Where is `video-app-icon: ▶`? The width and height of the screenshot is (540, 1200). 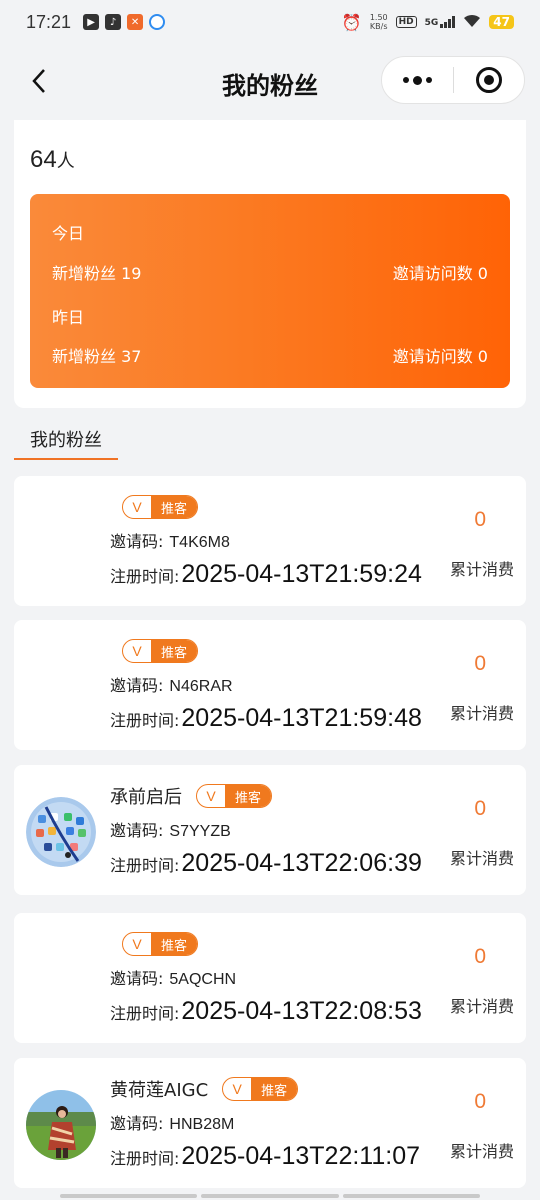
video-app-icon: ▶ is located at coordinates (91, 22).